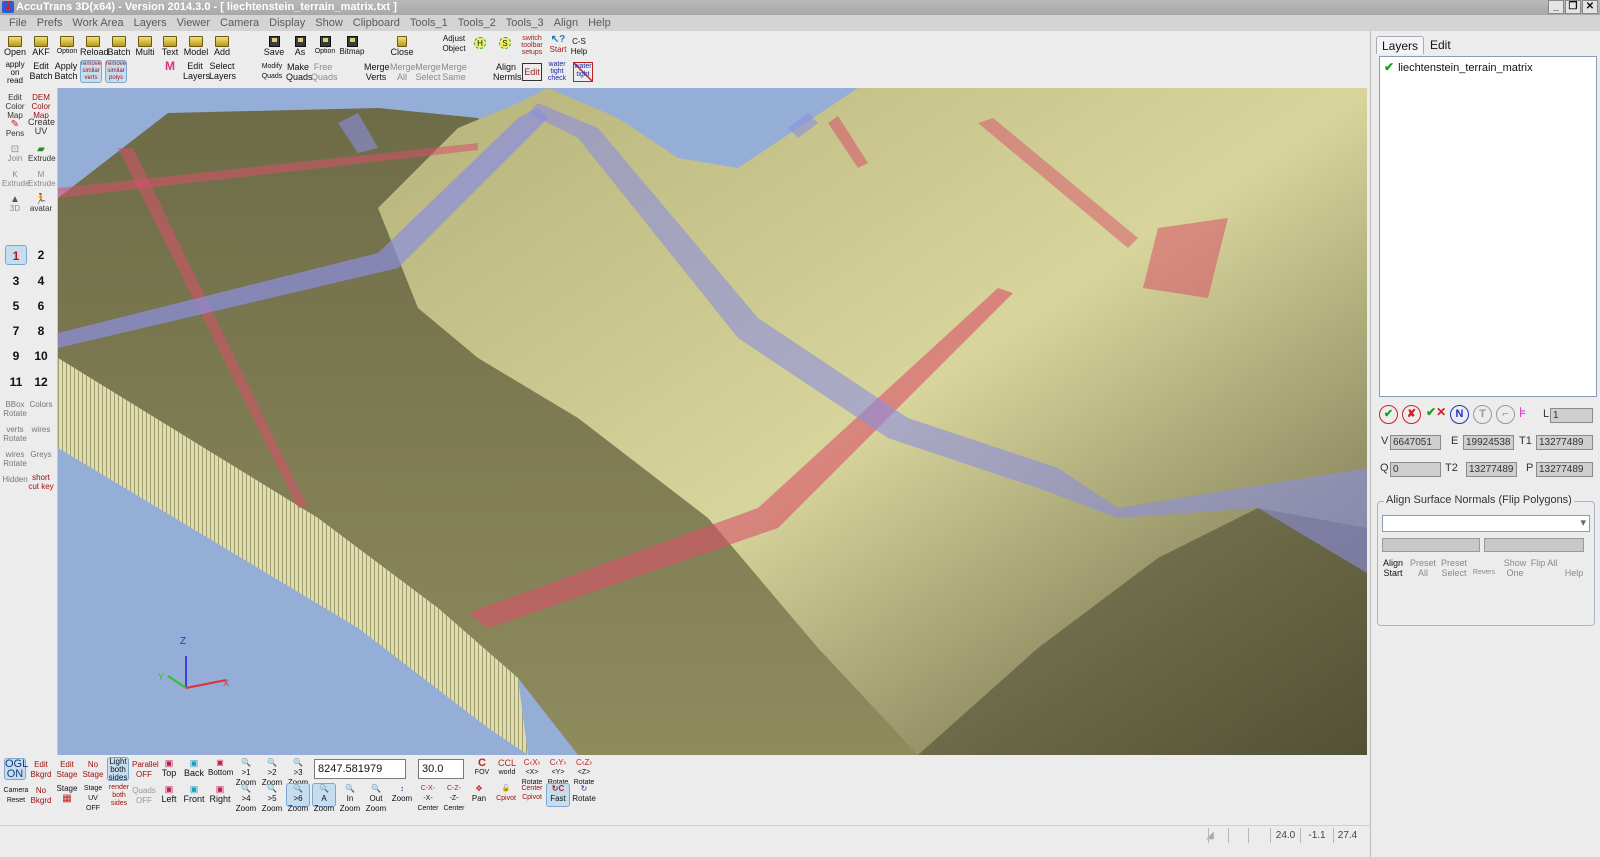  I want to click on view-slot-11: 11, so click(16, 382).